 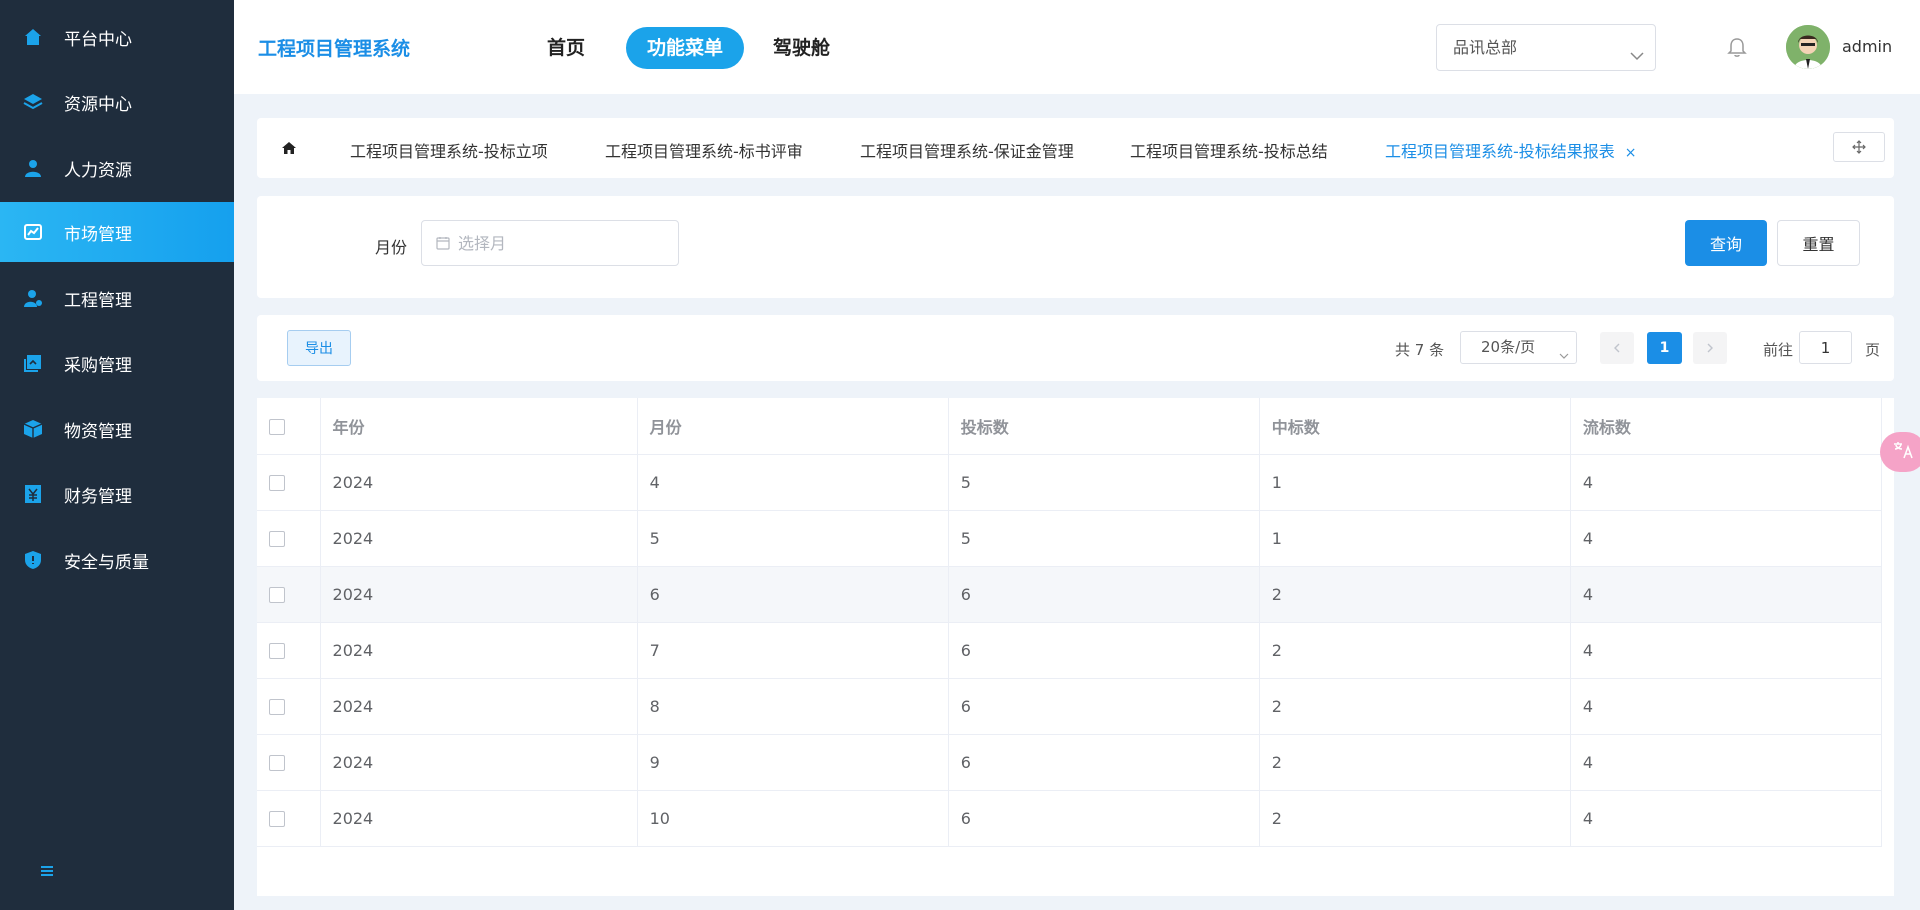 I want to click on table-row: 2024 5 5 1 4, so click(x=1070, y=538).